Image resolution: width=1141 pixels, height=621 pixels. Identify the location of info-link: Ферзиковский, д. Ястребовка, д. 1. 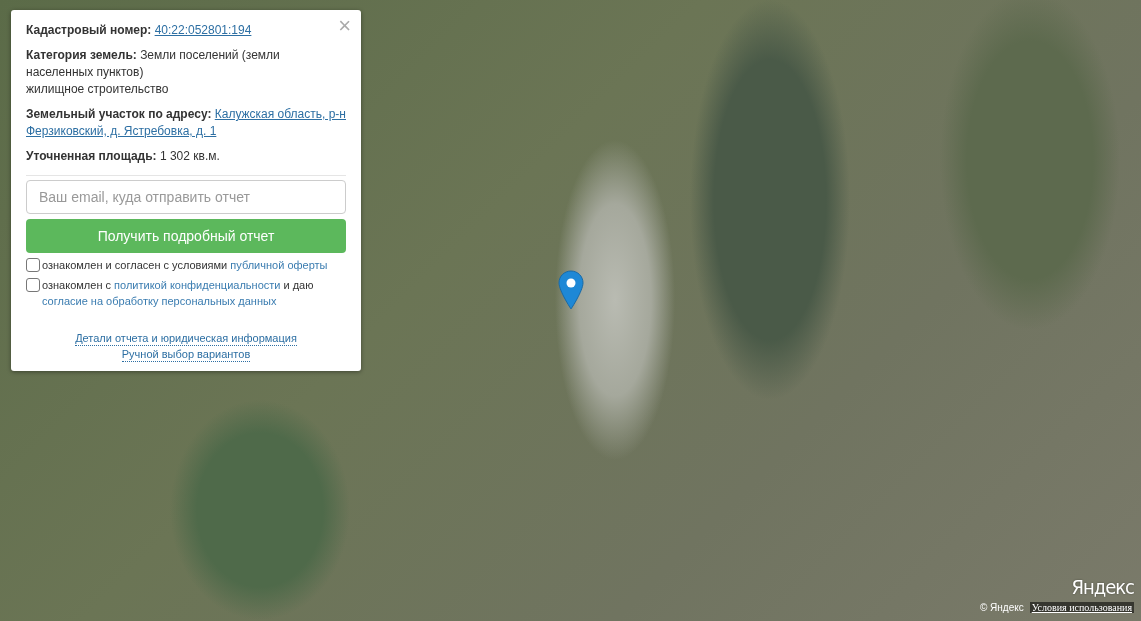
(121, 131).